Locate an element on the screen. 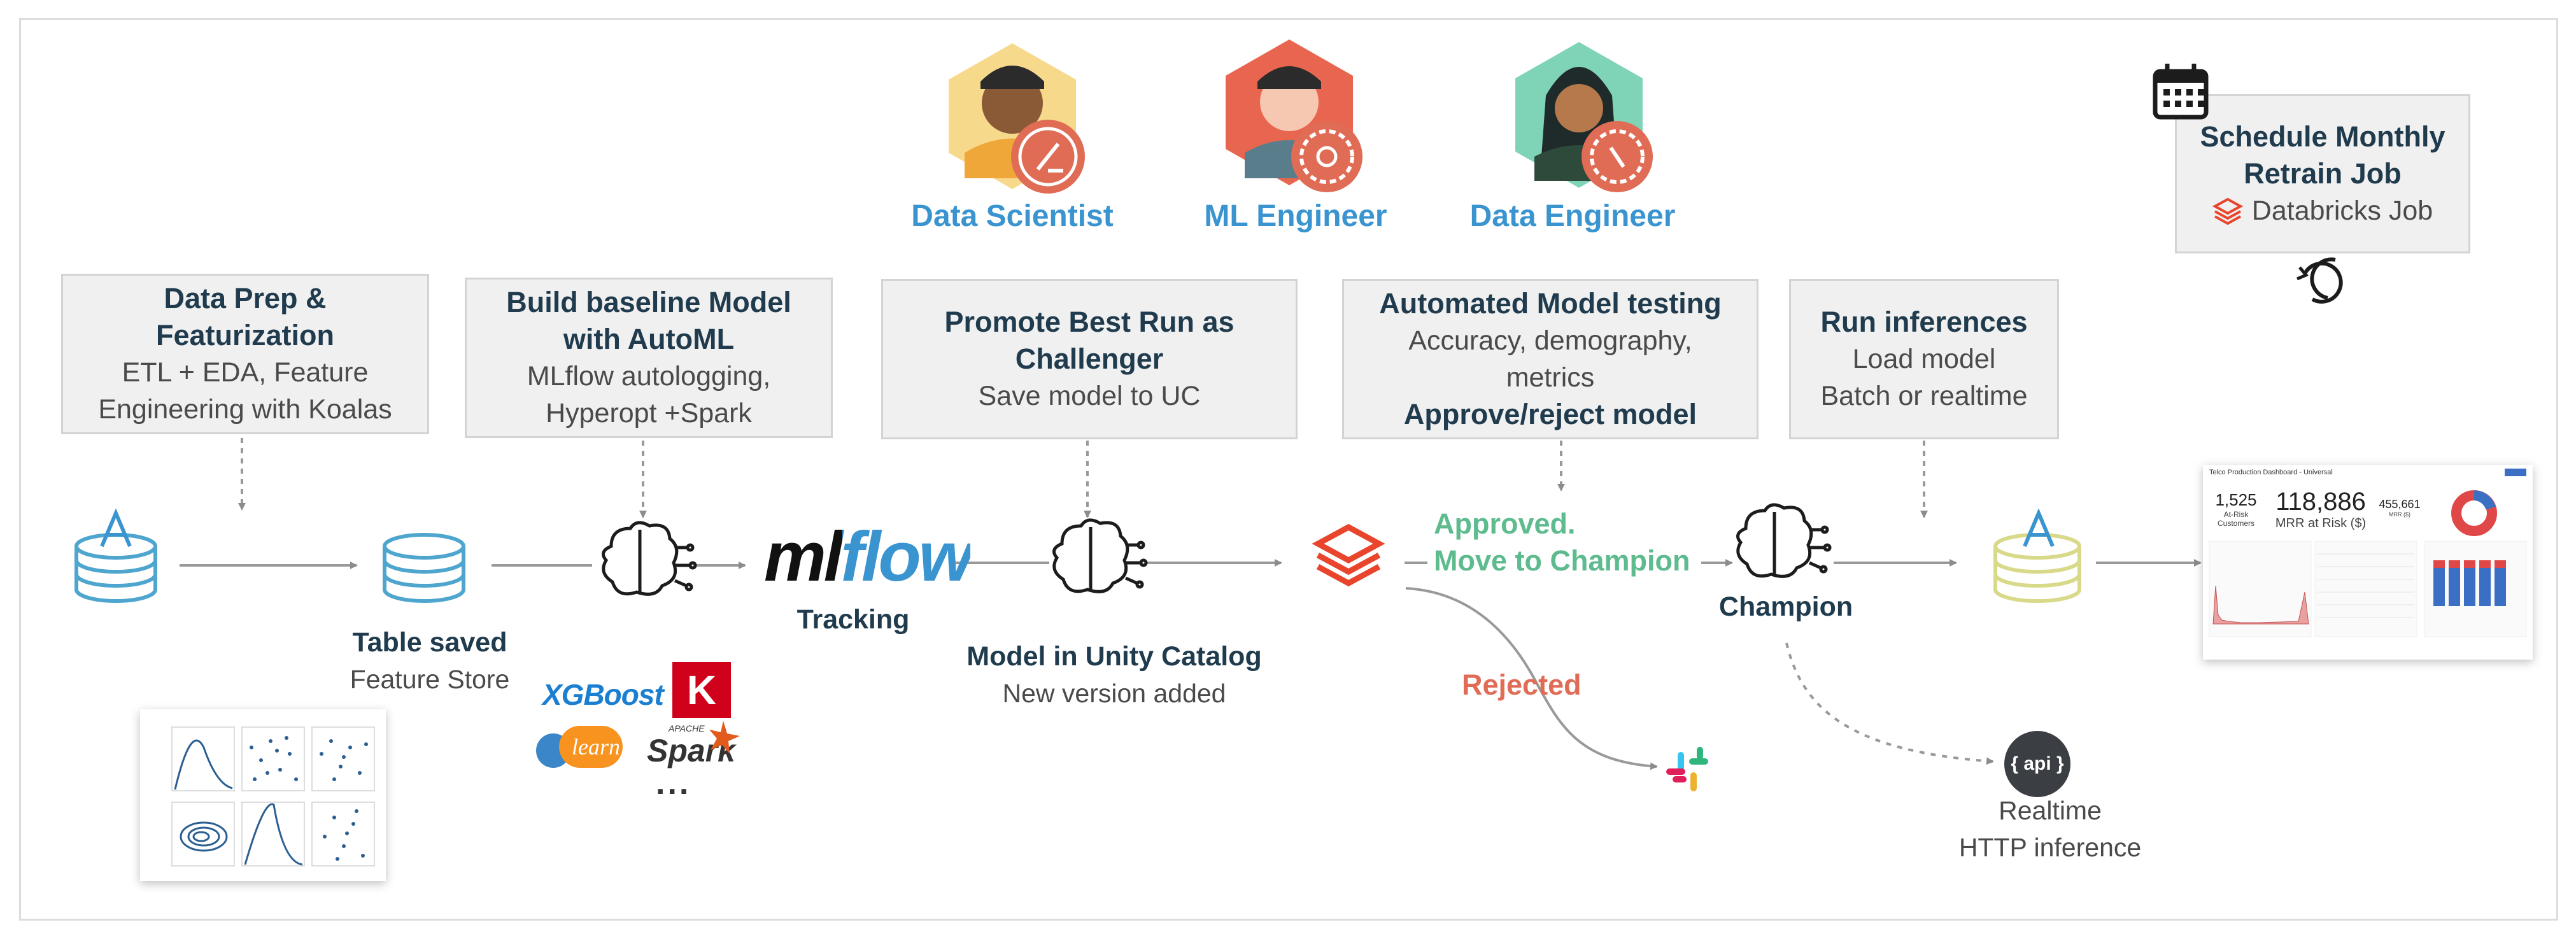 The image size is (2576, 941). spark-star-icon is located at coordinates (724, 737).